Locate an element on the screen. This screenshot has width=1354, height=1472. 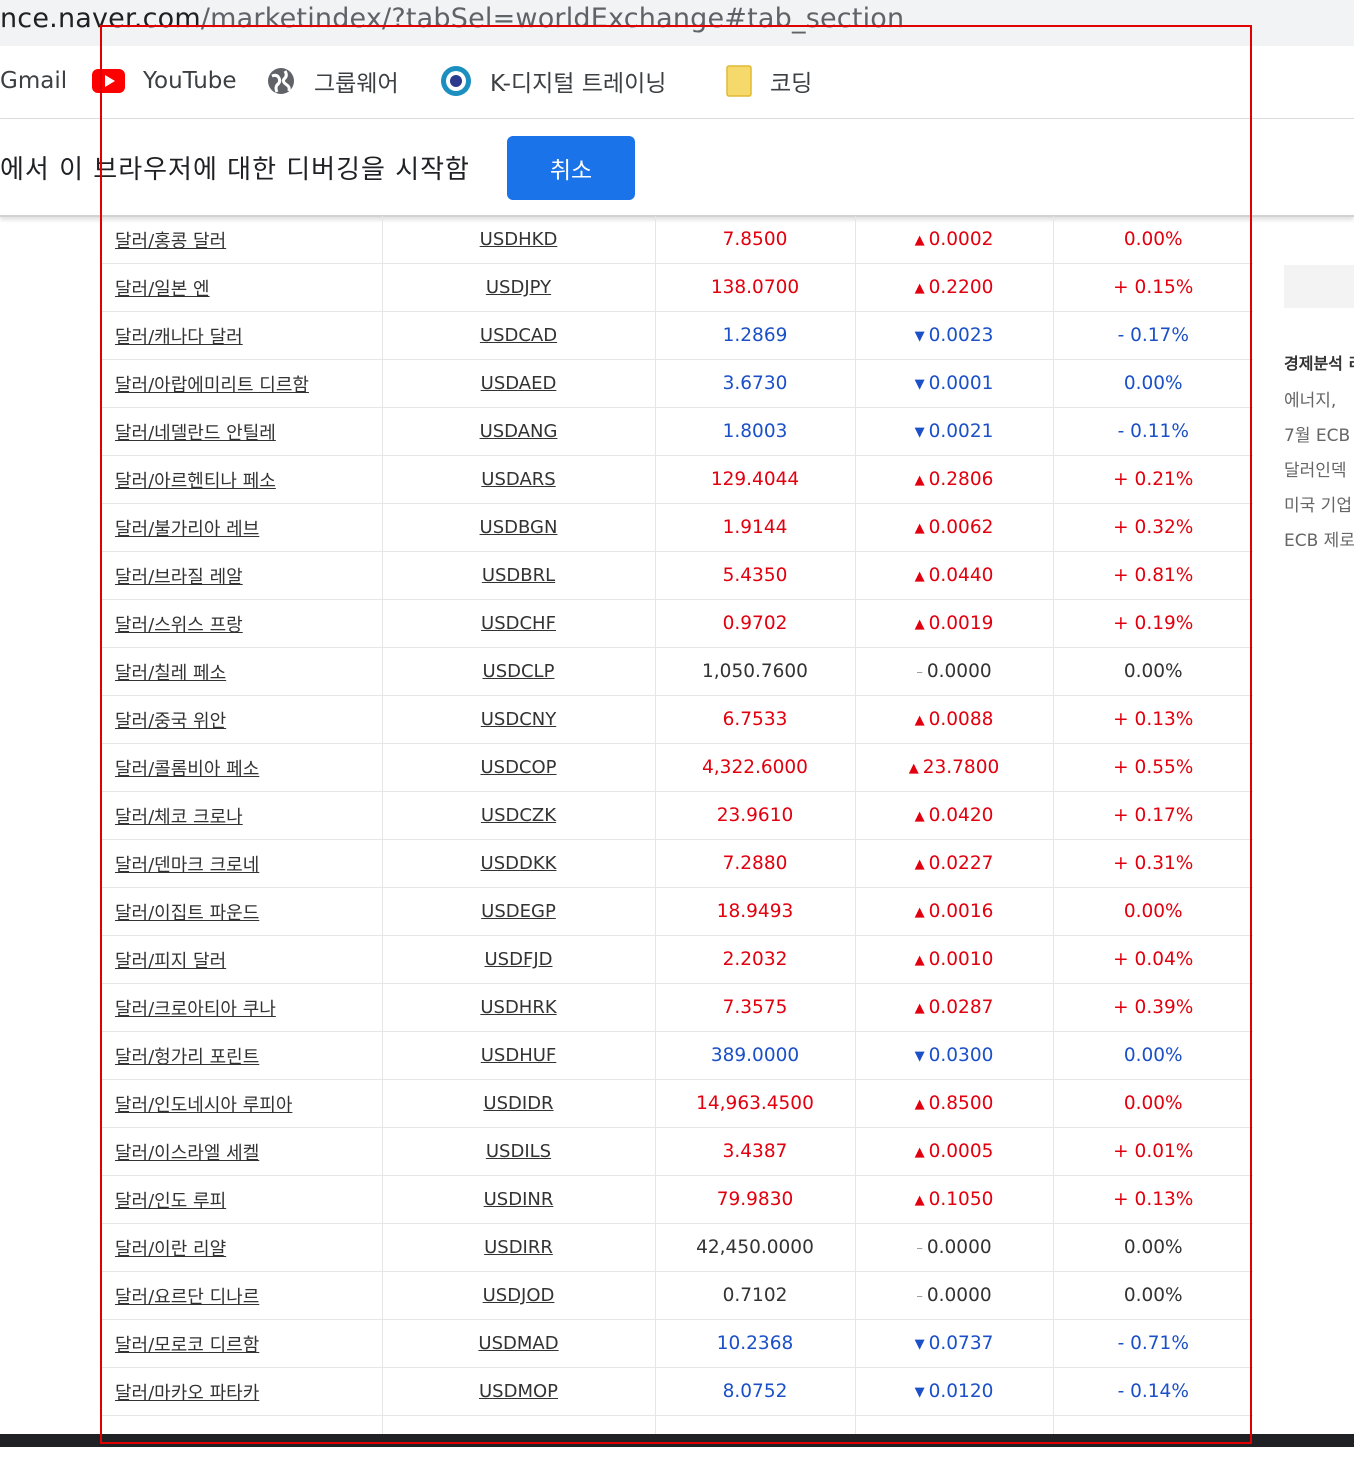
currency-name-link: 달러/콜롬비아 페소 is located at coordinates (187, 769).